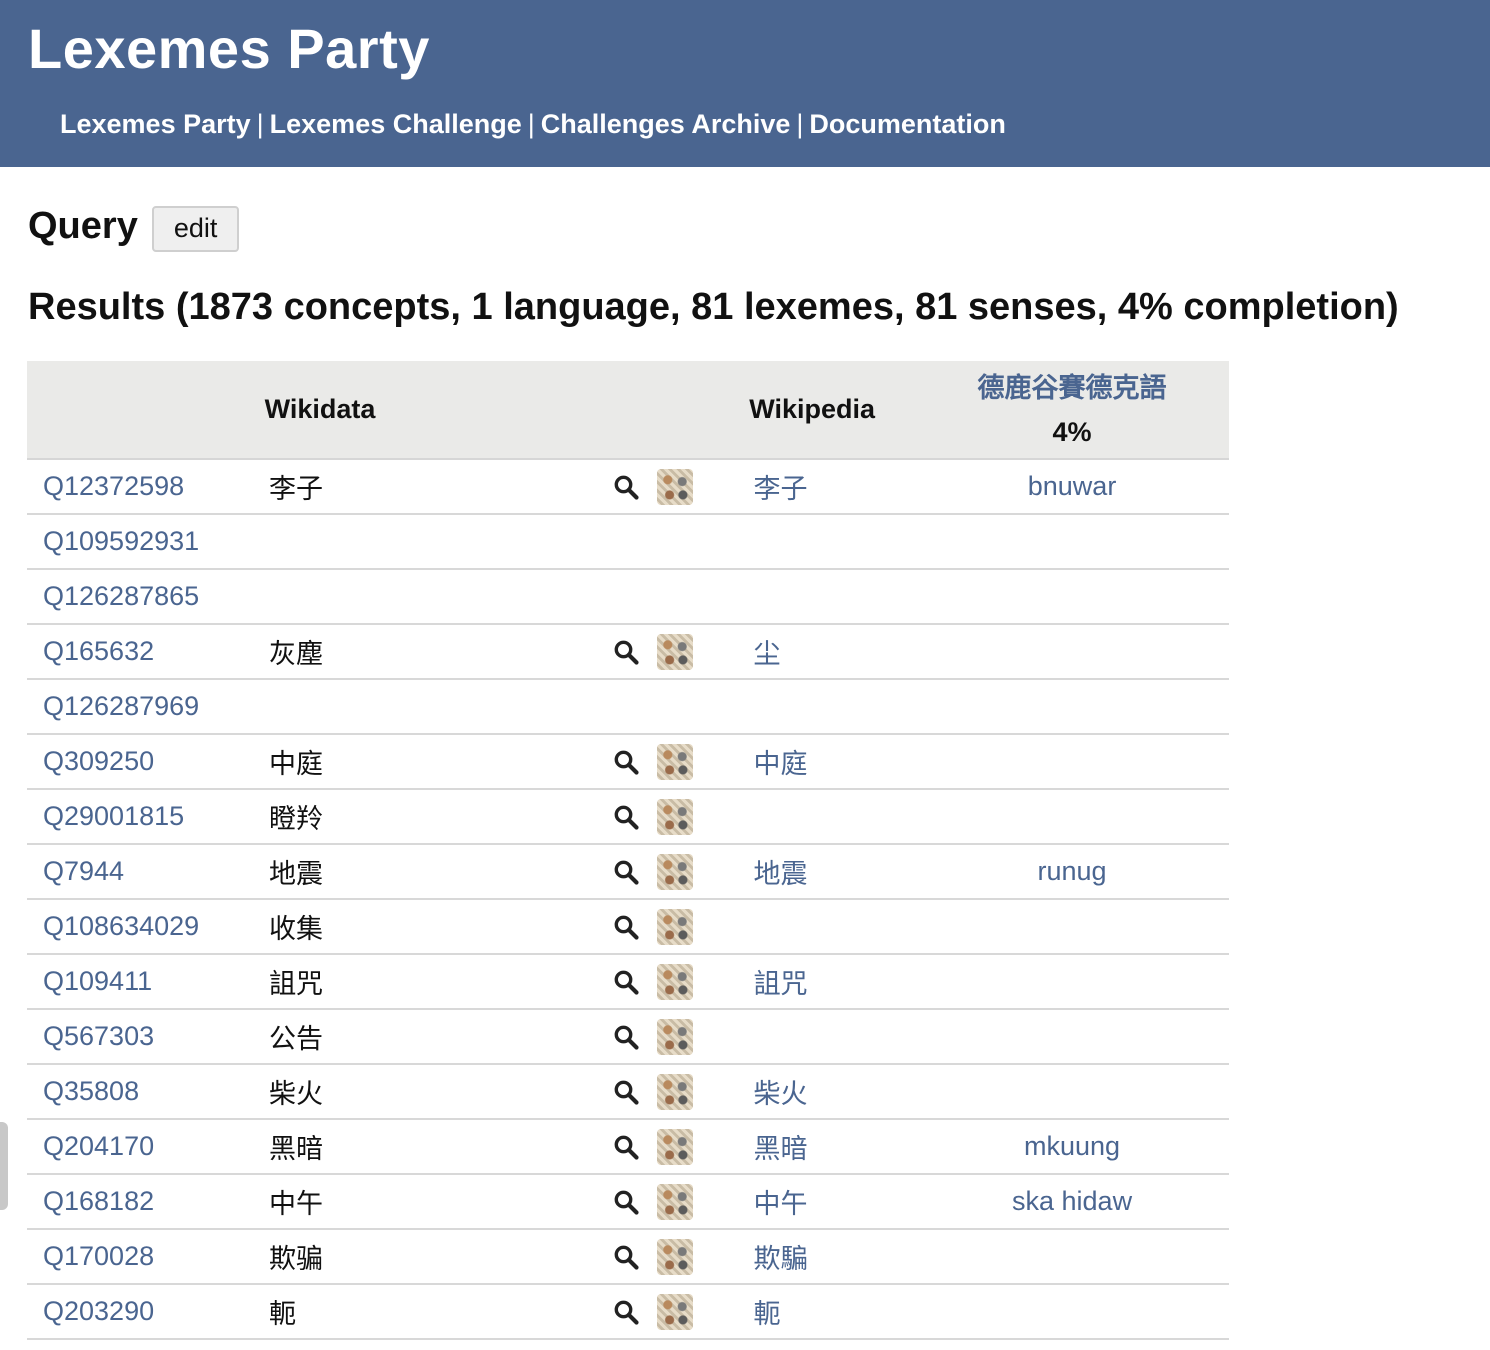 This screenshot has height=1350, width=1490. I want to click on qid-link: Q109411, so click(140, 982).